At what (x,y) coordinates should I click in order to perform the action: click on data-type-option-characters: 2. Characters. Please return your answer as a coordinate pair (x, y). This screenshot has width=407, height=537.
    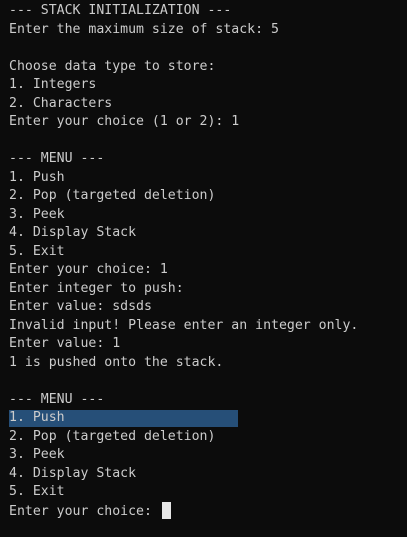
    Looking at the image, I should click on (61, 103).